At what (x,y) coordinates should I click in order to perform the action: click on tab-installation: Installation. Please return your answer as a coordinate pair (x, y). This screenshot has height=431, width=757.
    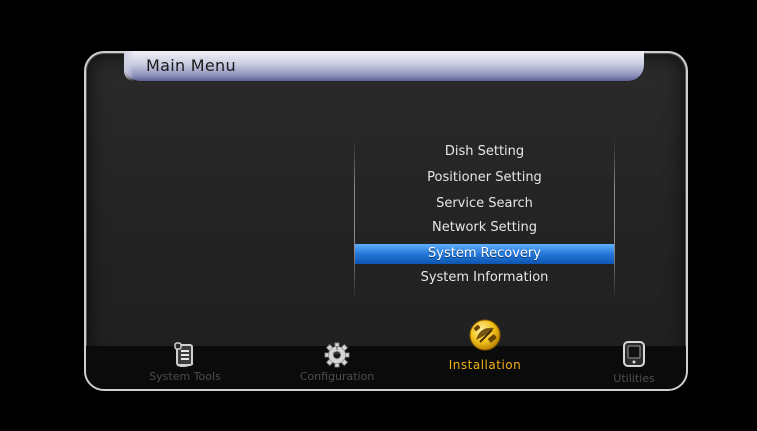
    Looking at the image, I should click on (485, 348).